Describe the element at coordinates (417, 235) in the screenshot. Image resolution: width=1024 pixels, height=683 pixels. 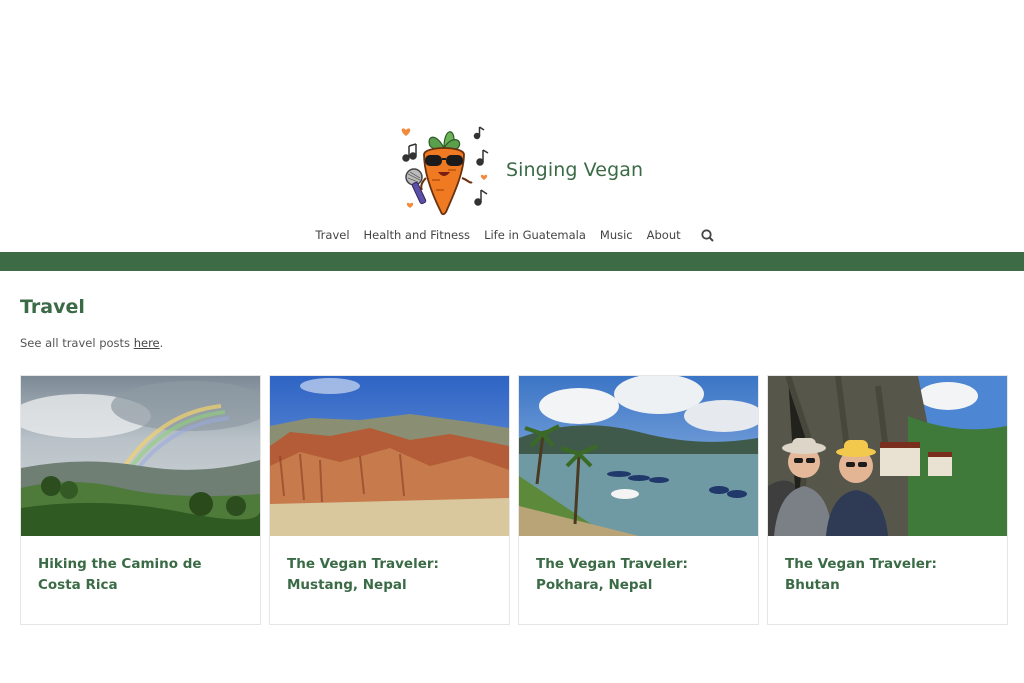
I see `nav-item-health-and-fitness: Health and Fitness` at that location.